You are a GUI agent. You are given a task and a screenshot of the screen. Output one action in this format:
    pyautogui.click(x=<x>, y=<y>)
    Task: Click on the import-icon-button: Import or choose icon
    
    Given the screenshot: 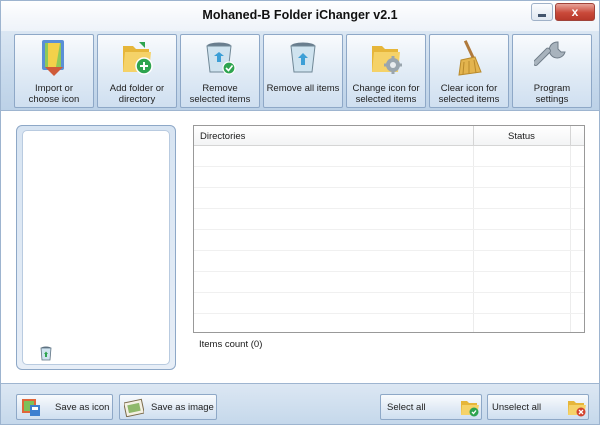 What is the action you would take?
    pyautogui.click(x=54, y=71)
    